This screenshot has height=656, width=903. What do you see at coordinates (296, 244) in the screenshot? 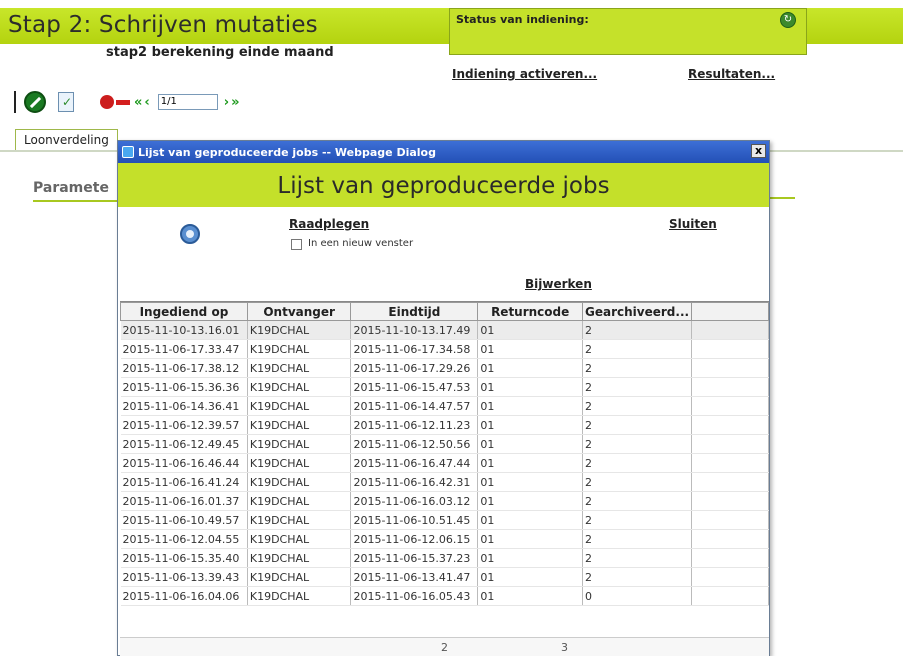
I see `new-window-checkbox` at bounding box center [296, 244].